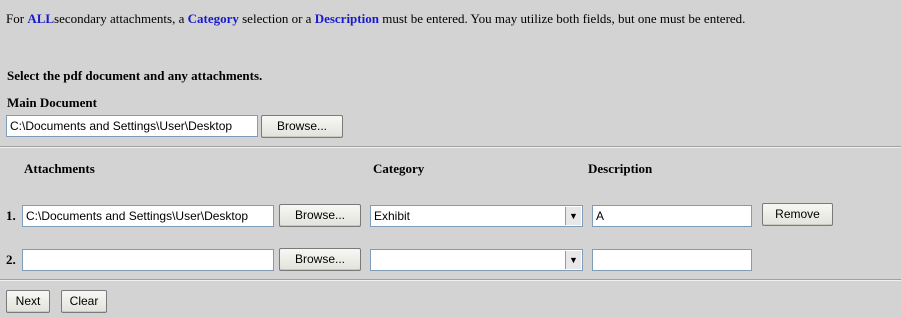 This screenshot has height=318, width=901. I want to click on instructions-prefix: For, so click(17, 18).